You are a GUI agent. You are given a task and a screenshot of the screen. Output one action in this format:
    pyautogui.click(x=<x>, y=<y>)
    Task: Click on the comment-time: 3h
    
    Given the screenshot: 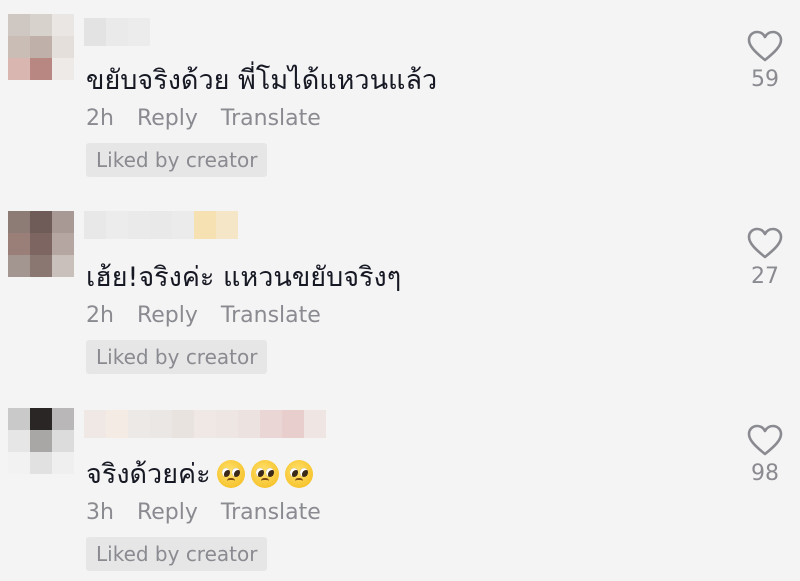 What is the action you would take?
    pyautogui.click(x=100, y=512)
    